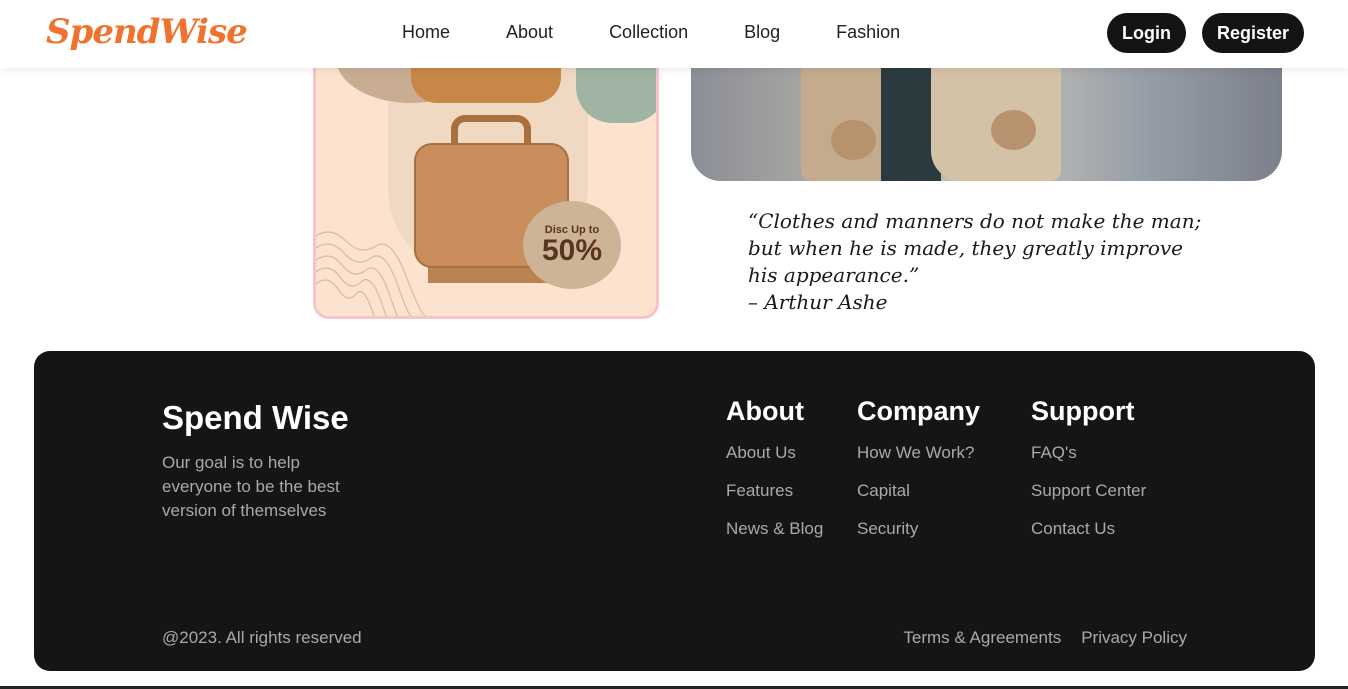 This screenshot has width=1348, height=689. Describe the element at coordinates (765, 411) in the screenshot. I see `footer-column-title: About` at that location.